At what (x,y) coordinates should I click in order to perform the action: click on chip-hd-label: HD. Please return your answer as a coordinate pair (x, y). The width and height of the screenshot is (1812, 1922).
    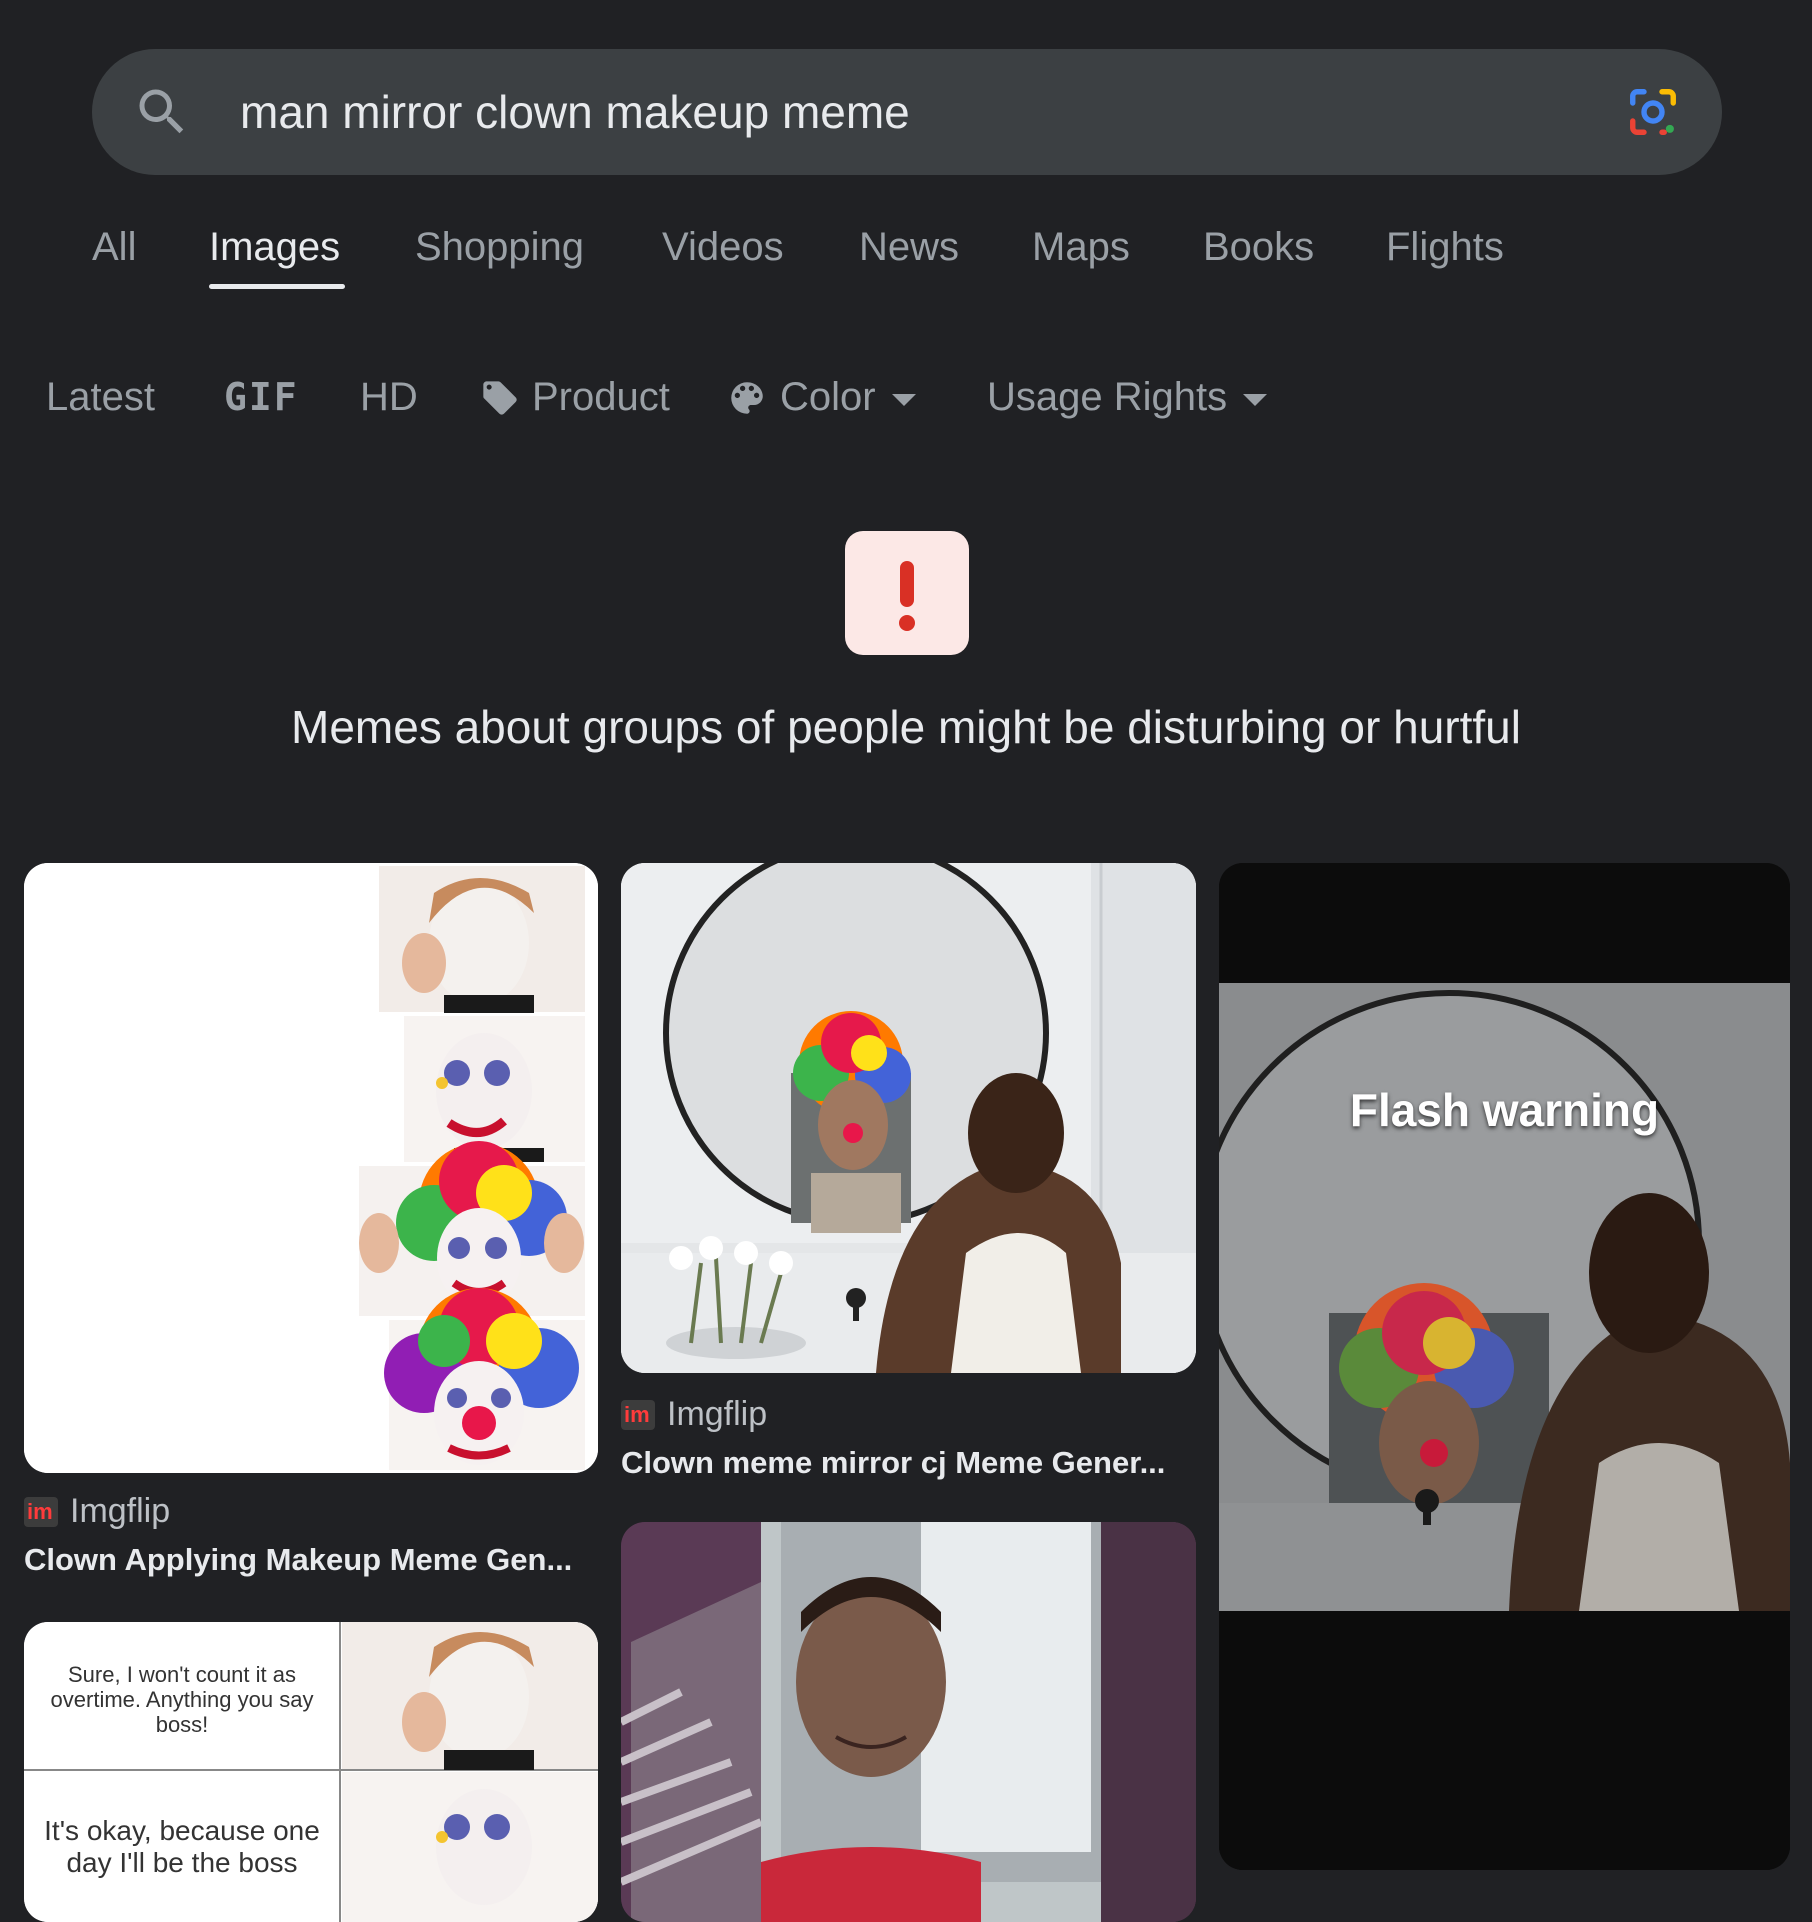
    Looking at the image, I should click on (389, 397).